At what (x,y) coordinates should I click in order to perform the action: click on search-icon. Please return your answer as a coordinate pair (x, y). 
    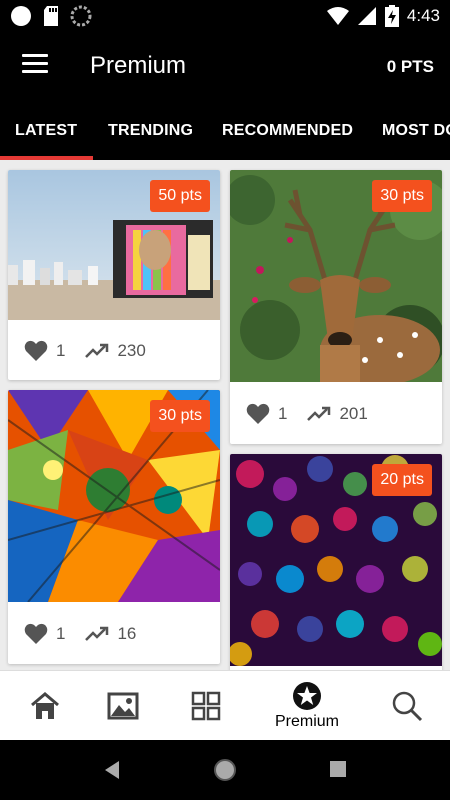
    Looking at the image, I should click on (407, 706).